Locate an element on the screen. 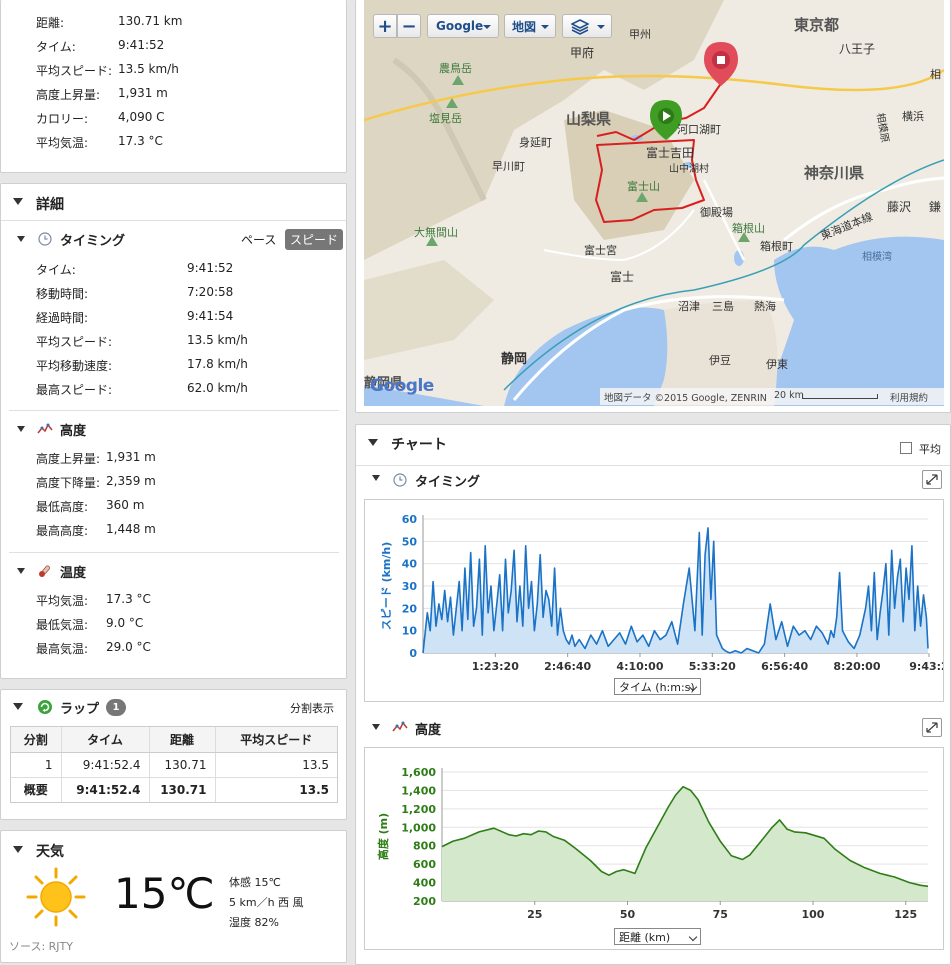 The image size is (951, 965). y-tick-label: 20 is located at coordinates (410, 608).